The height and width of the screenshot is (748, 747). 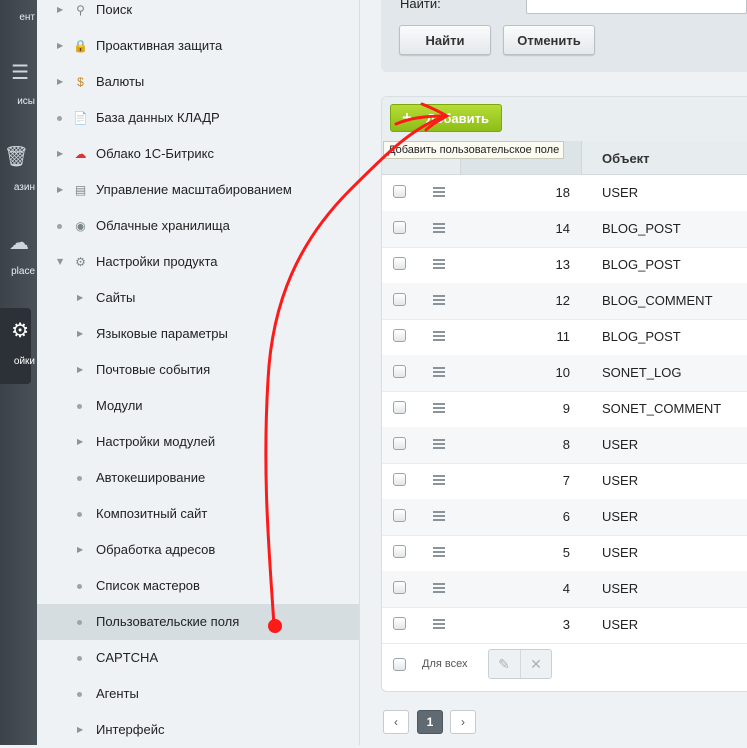 What do you see at coordinates (636, 7) in the screenshot?
I see `find-input` at bounding box center [636, 7].